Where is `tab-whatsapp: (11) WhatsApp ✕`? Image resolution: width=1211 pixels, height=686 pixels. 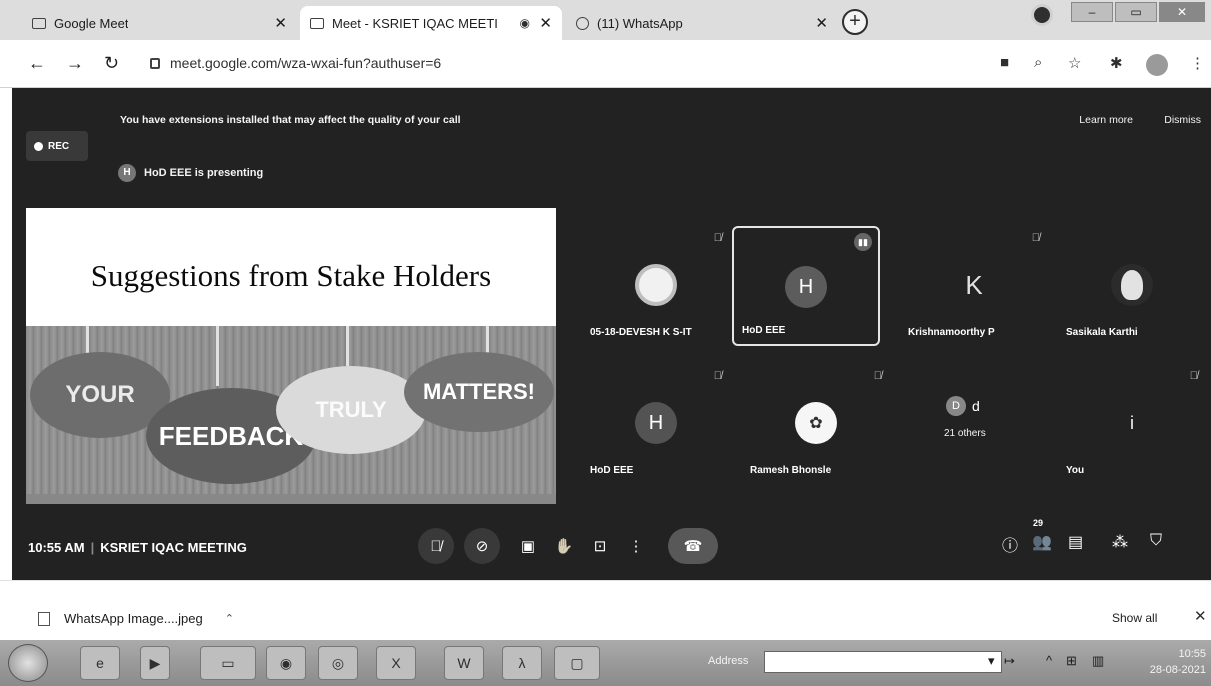 tab-whatsapp: (11) WhatsApp ✕ is located at coordinates (702, 23).